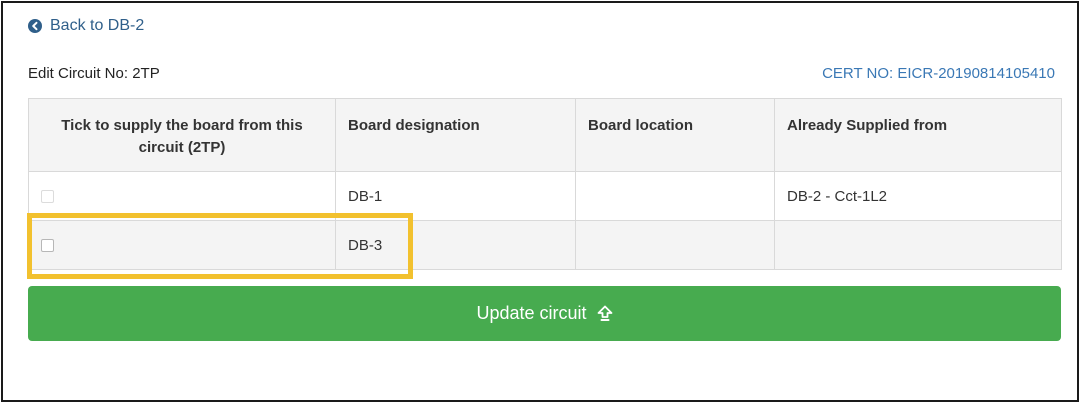 This screenshot has width=1080, height=404. What do you see at coordinates (47, 197) in the screenshot?
I see `supply-checkbox-disabled` at bounding box center [47, 197].